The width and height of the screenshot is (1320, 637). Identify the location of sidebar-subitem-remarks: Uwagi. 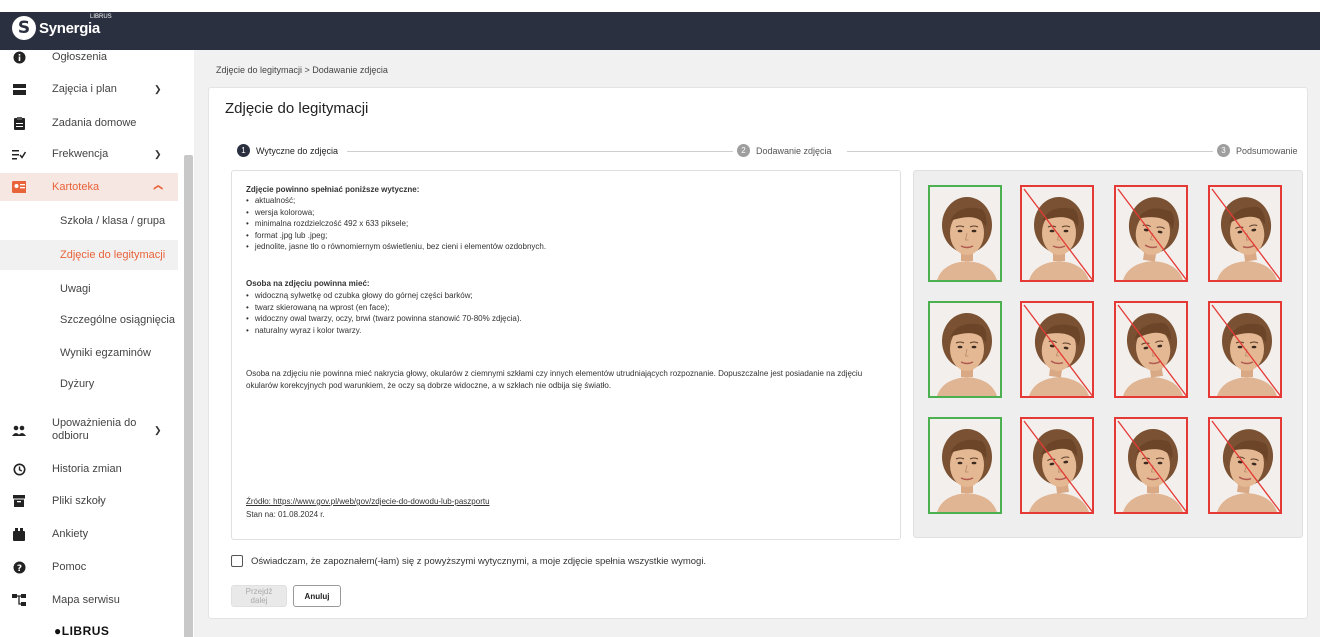
(89, 289).